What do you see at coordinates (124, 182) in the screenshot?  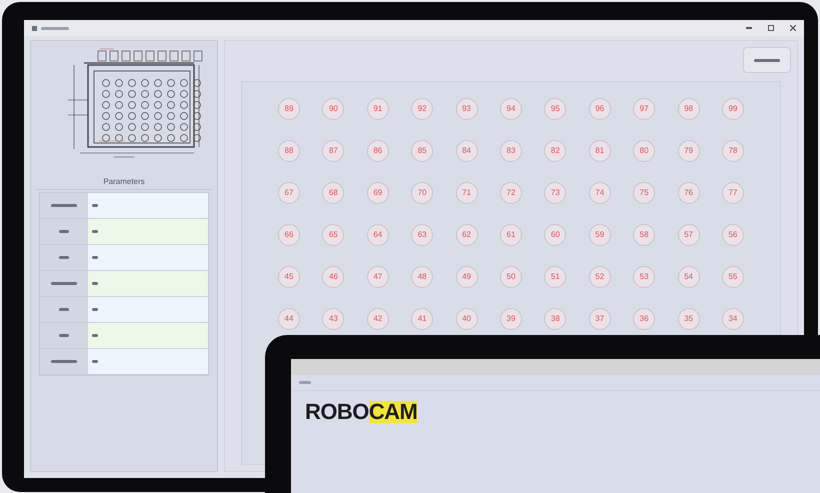 I see `parameters-header: Parameters` at bounding box center [124, 182].